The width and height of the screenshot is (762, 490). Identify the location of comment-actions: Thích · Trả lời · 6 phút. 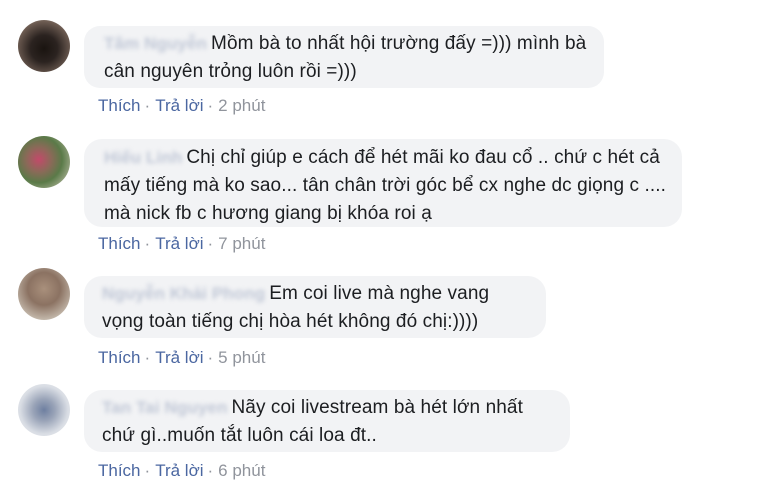
(181, 471).